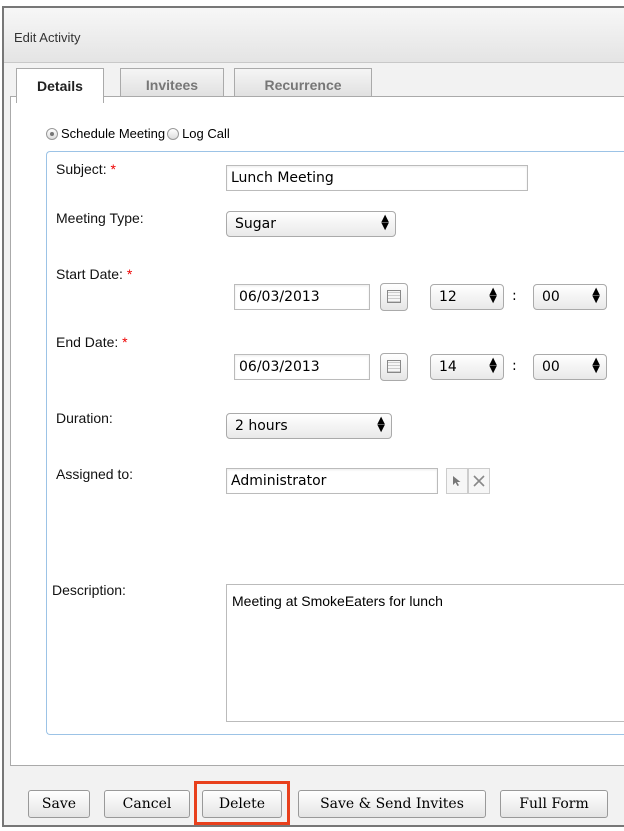 This screenshot has width=624, height=831. Describe the element at coordinates (302, 367) in the screenshot. I see `end-date-input` at that location.